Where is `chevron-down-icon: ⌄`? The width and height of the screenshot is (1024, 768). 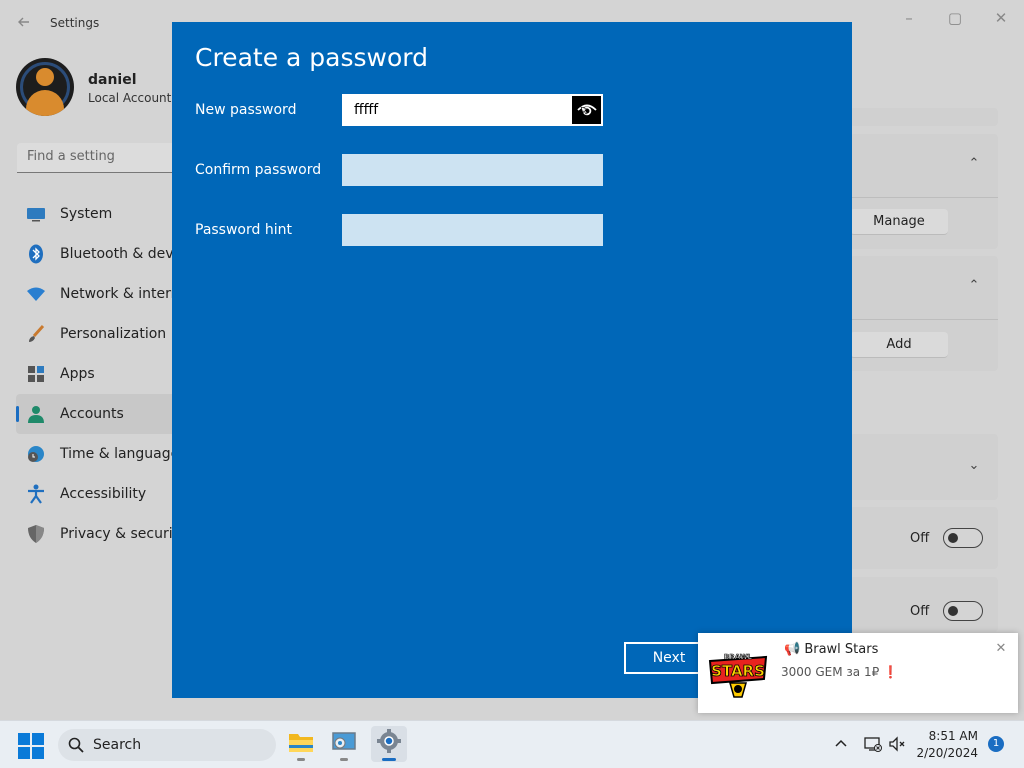 chevron-down-icon: ⌄ is located at coordinates (974, 466).